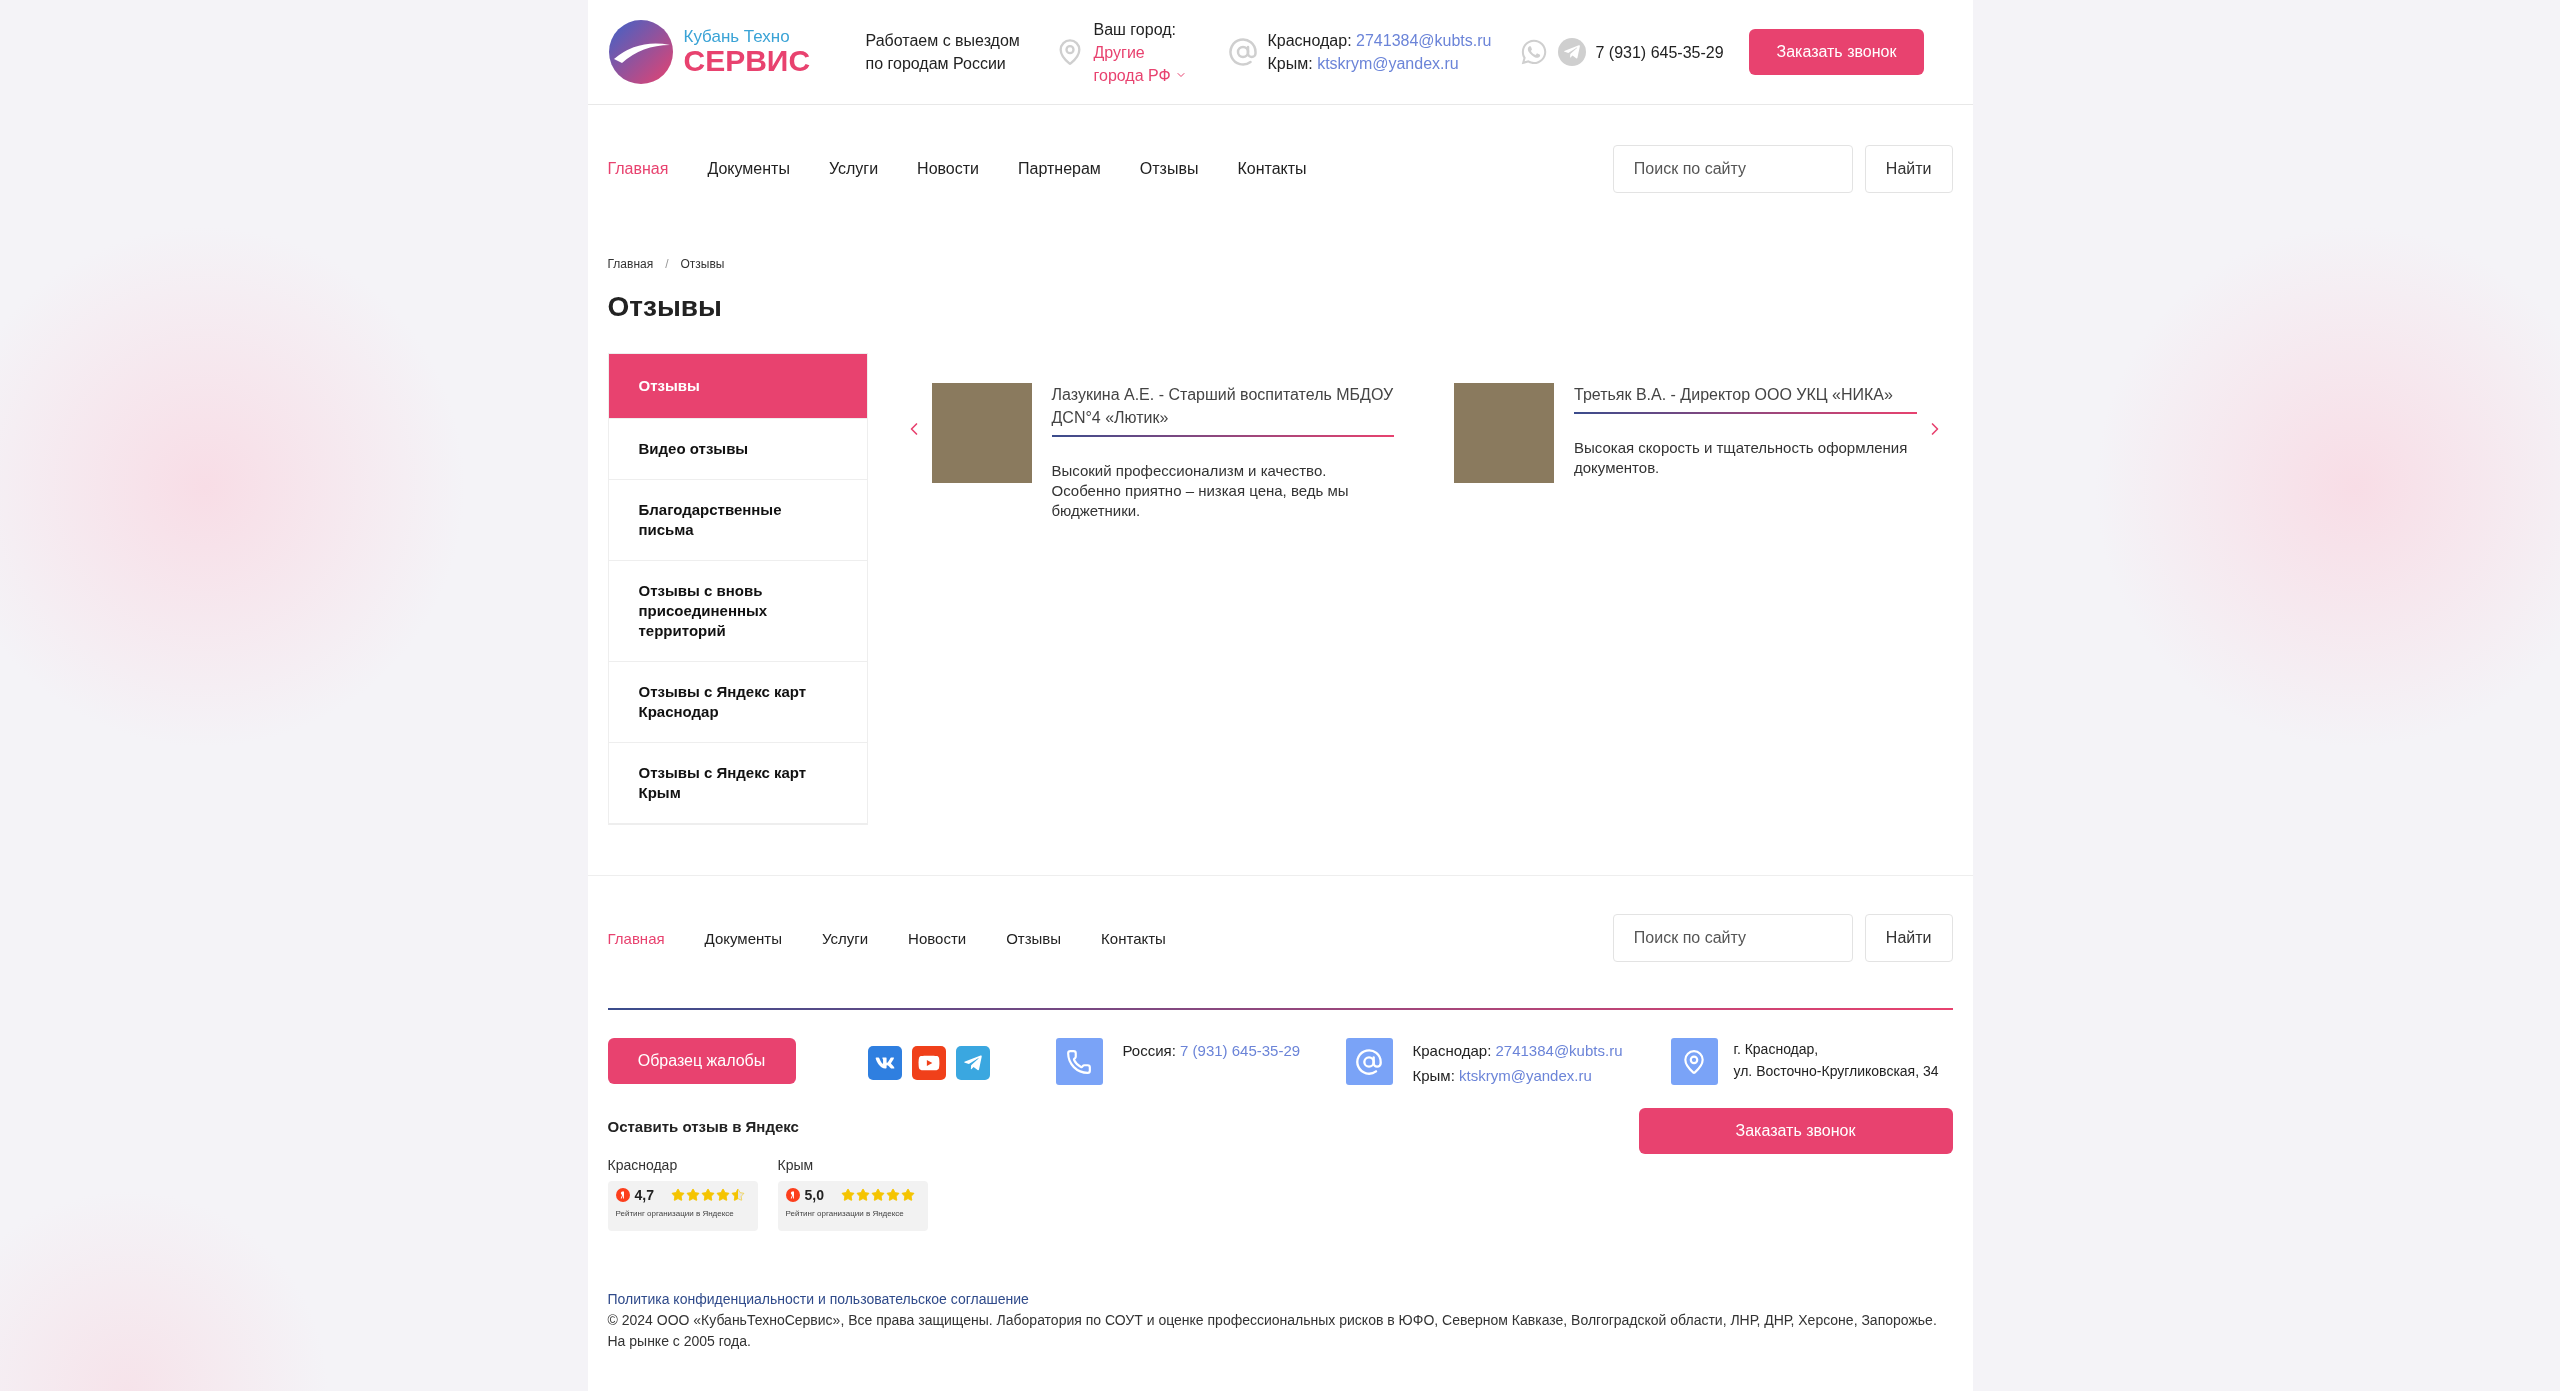 The height and width of the screenshot is (1391, 2560). Describe the element at coordinates (1659, 52) in the screenshot. I see `phone-number: 7 (931) 645-35-29` at that location.